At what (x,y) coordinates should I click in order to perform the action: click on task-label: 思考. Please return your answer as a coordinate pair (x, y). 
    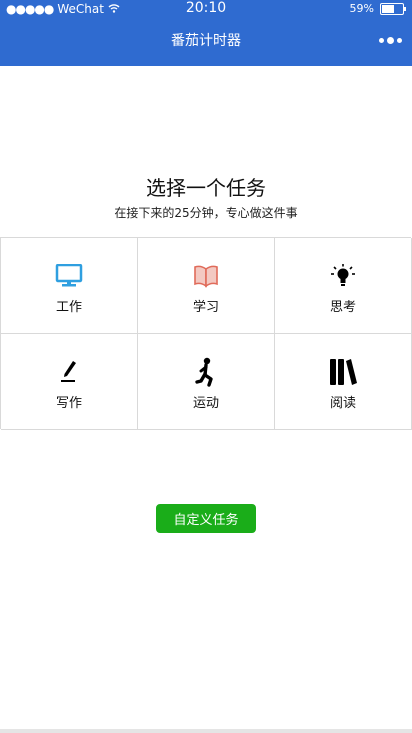
    Looking at the image, I should click on (342, 307).